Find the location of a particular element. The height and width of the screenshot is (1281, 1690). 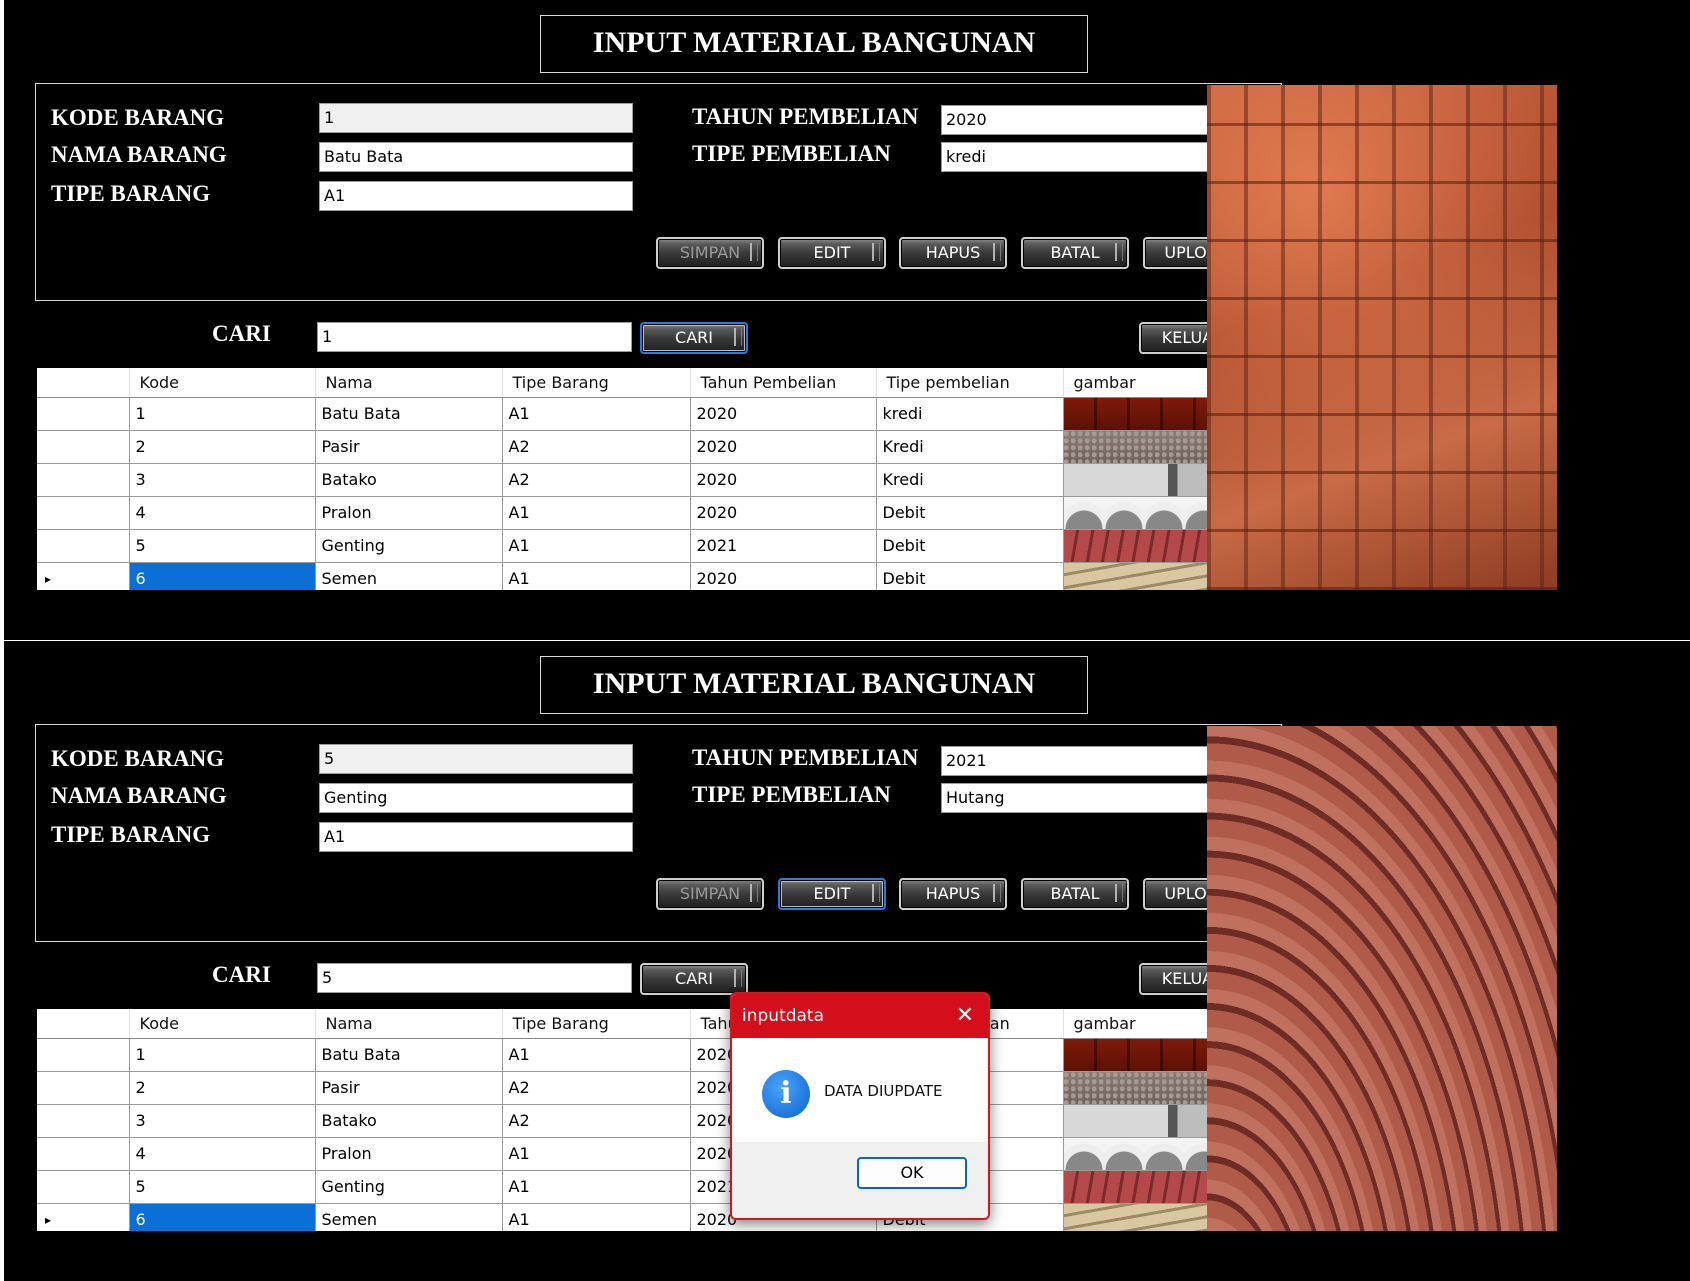

cell-tahun-pembelian: 2021 is located at coordinates (783, 546).